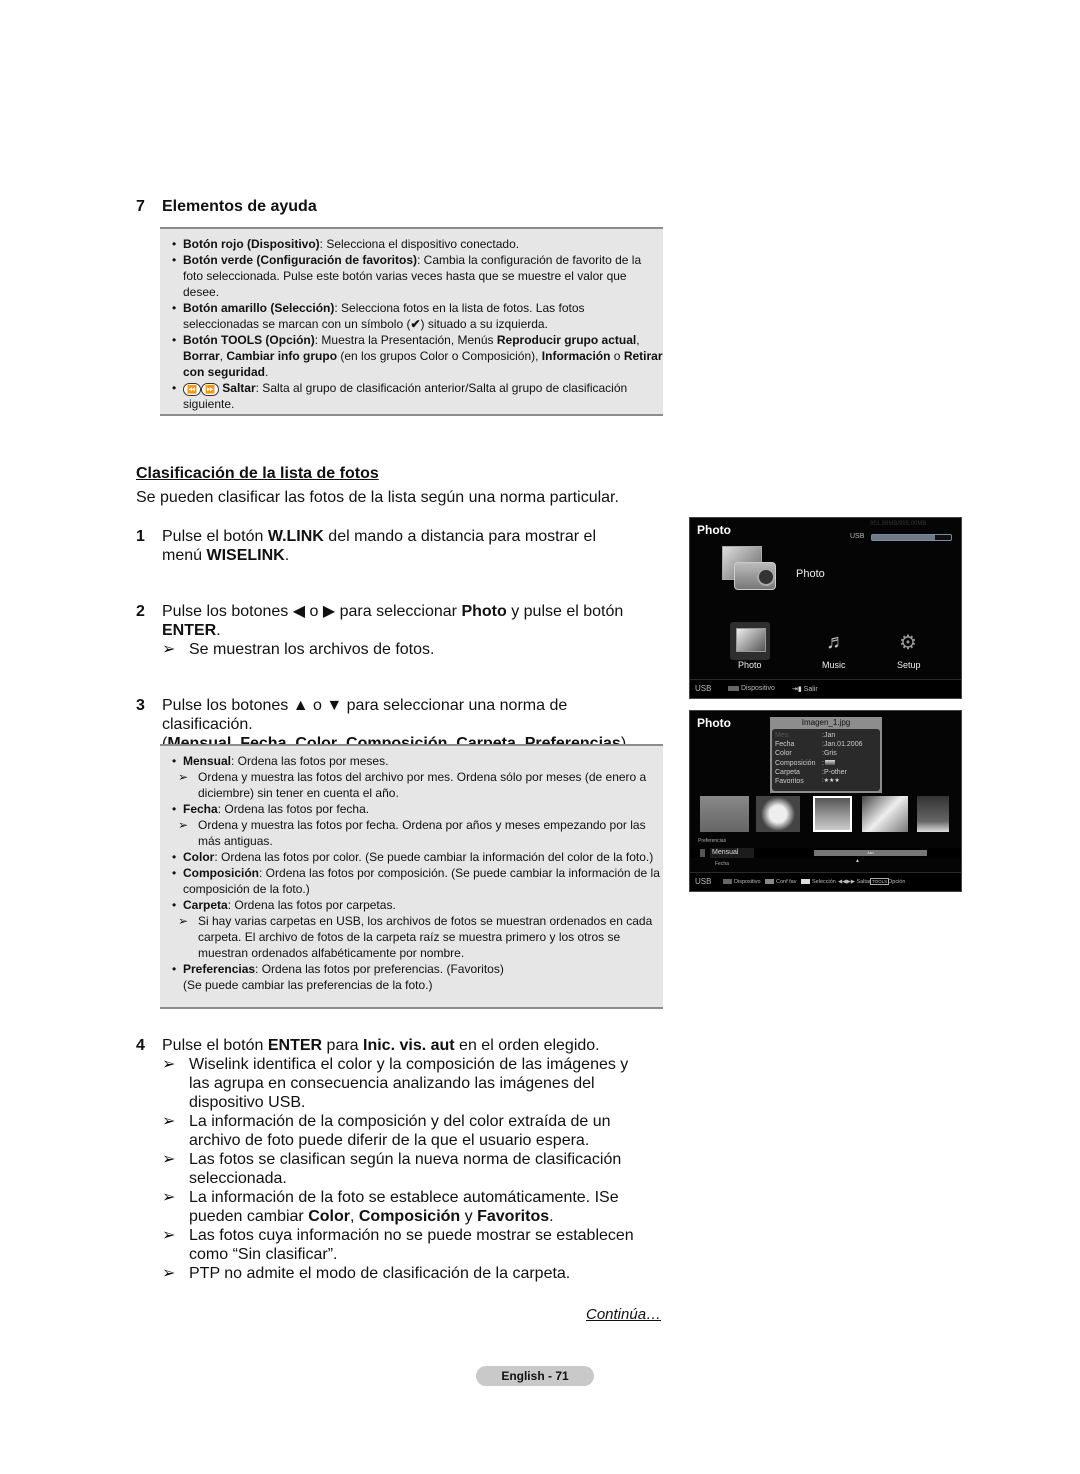  Describe the element at coordinates (846, 882) in the screenshot. I see `skip-icon: ◀◀▶▶` at that location.